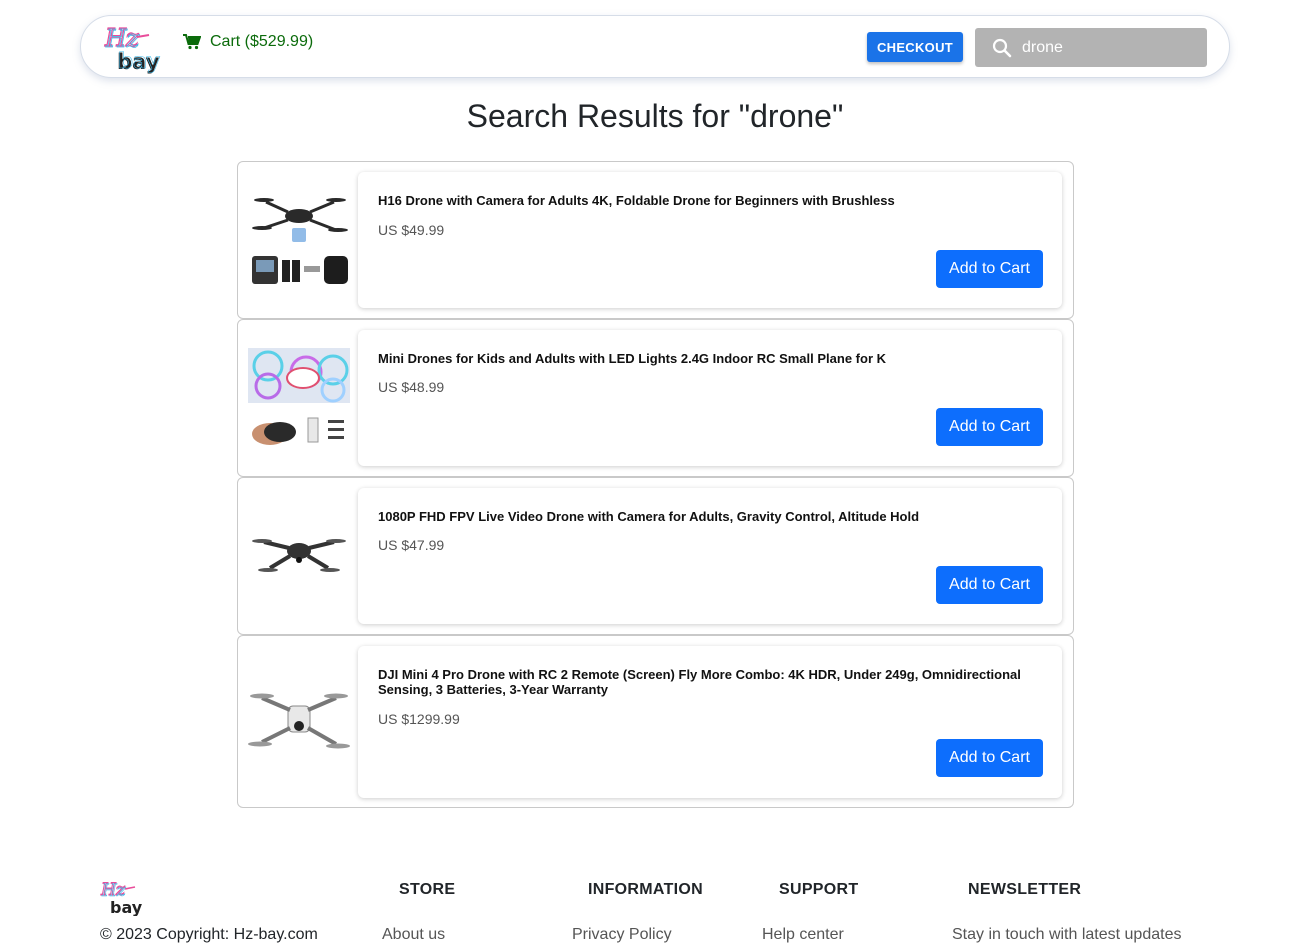  I want to click on page-title: Search Results for "drone", so click(655, 116).